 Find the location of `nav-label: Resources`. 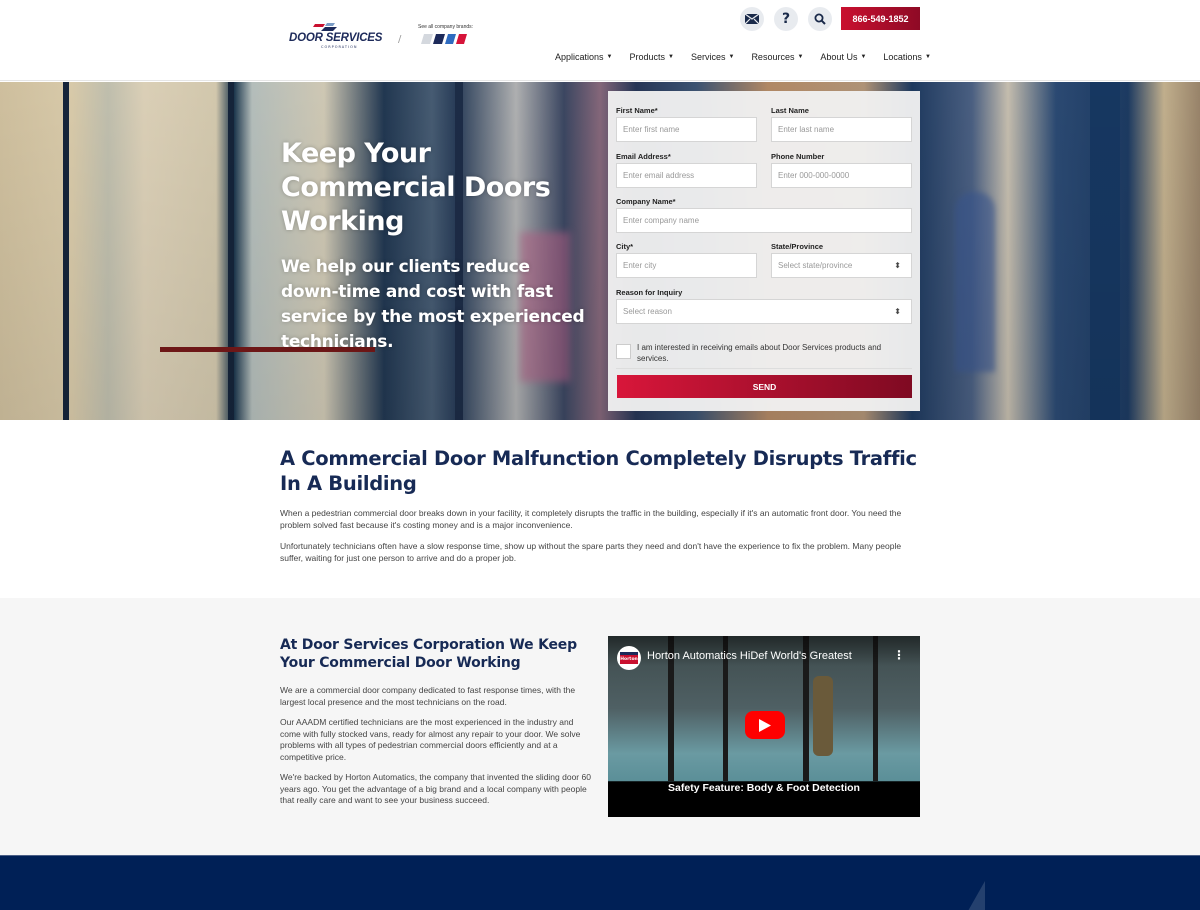

nav-label: Resources is located at coordinates (773, 57).